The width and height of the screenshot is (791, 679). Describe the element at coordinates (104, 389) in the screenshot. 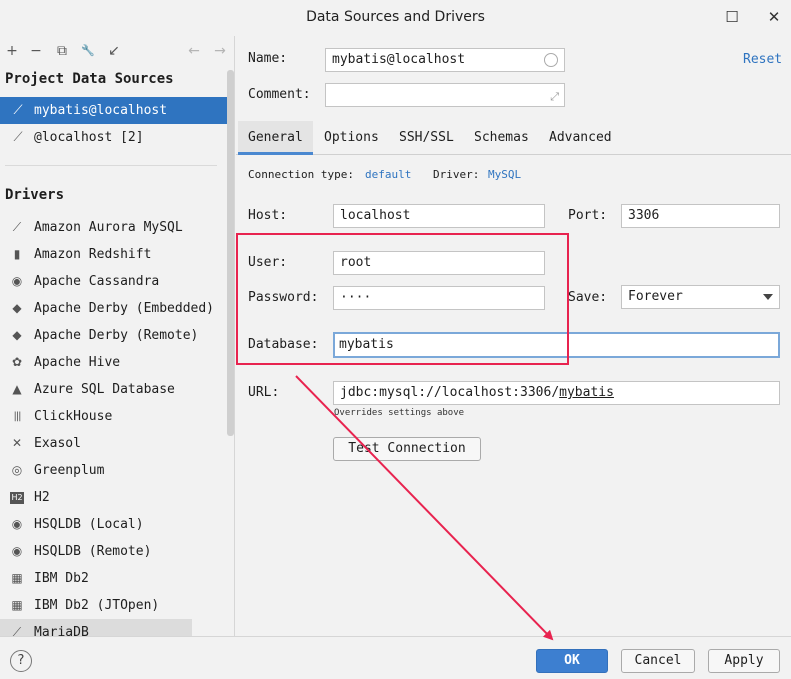

I see `driver-label: Azure SQL Database` at that location.